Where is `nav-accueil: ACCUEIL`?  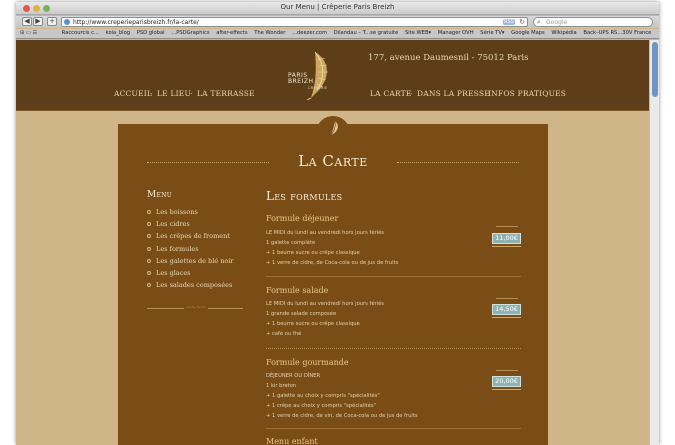
nav-accueil: ACCUEIL is located at coordinates (133, 93).